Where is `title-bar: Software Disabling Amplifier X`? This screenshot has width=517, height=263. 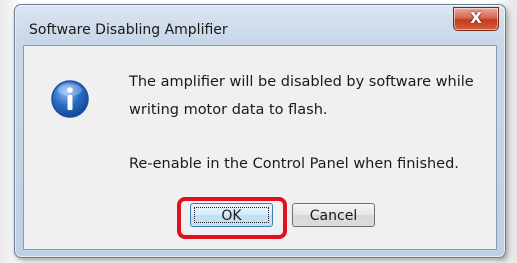
title-bar: Software Disabling Amplifier X is located at coordinates (260, 25).